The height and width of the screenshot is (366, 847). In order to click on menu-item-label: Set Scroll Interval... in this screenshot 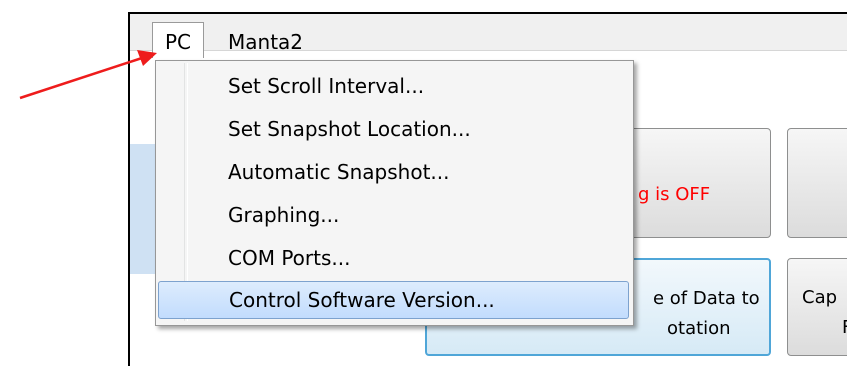, I will do `click(326, 86)`.